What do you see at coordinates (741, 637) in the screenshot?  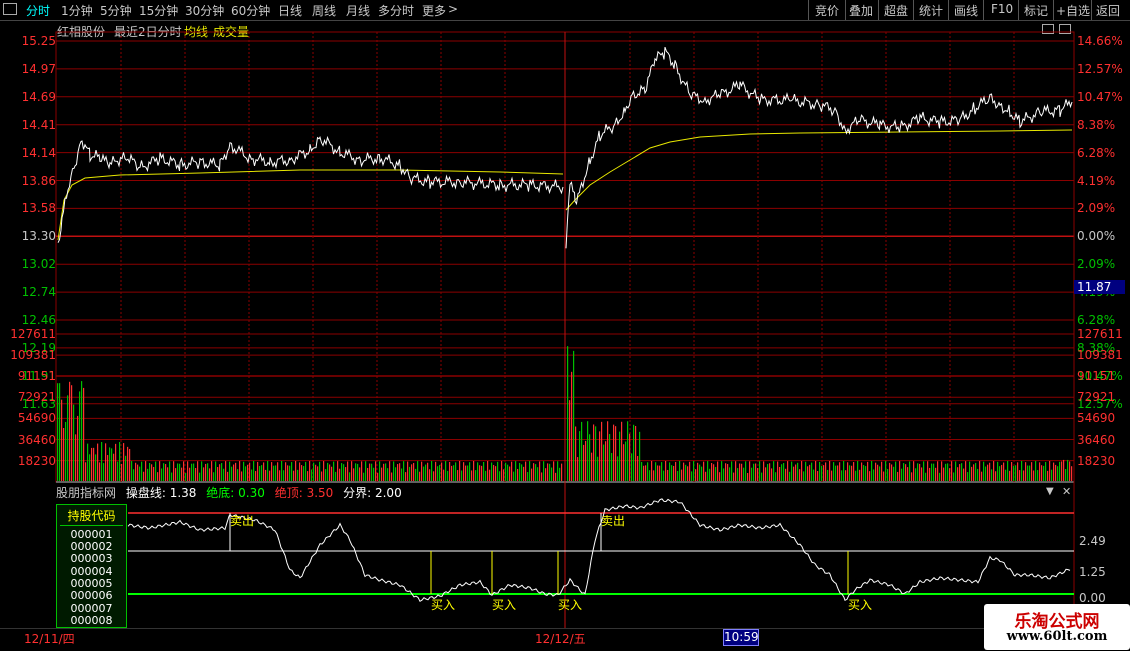 I see `cursor-time: 10:59` at bounding box center [741, 637].